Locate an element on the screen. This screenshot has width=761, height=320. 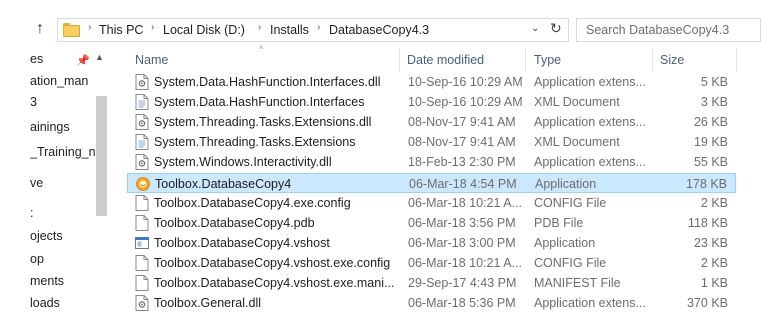
file-date-modified: 18-Feb-13 2:30 PM is located at coordinates (462, 162).